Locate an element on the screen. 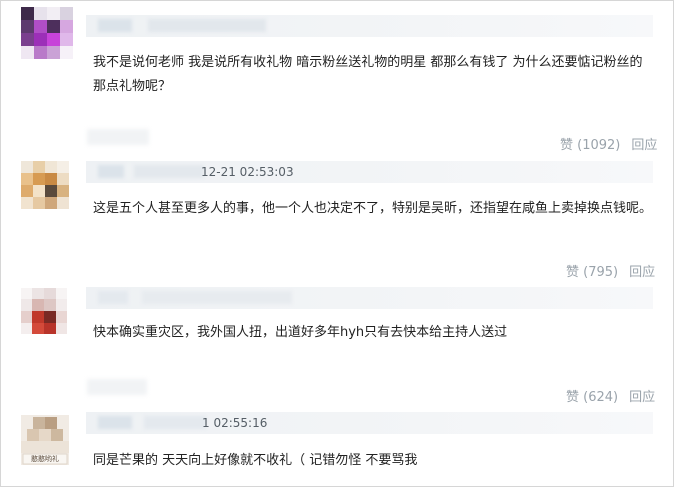 The width and height of the screenshot is (674, 487). comment-timestamp: 12-21 02:53:03 is located at coordinates (247, 172).